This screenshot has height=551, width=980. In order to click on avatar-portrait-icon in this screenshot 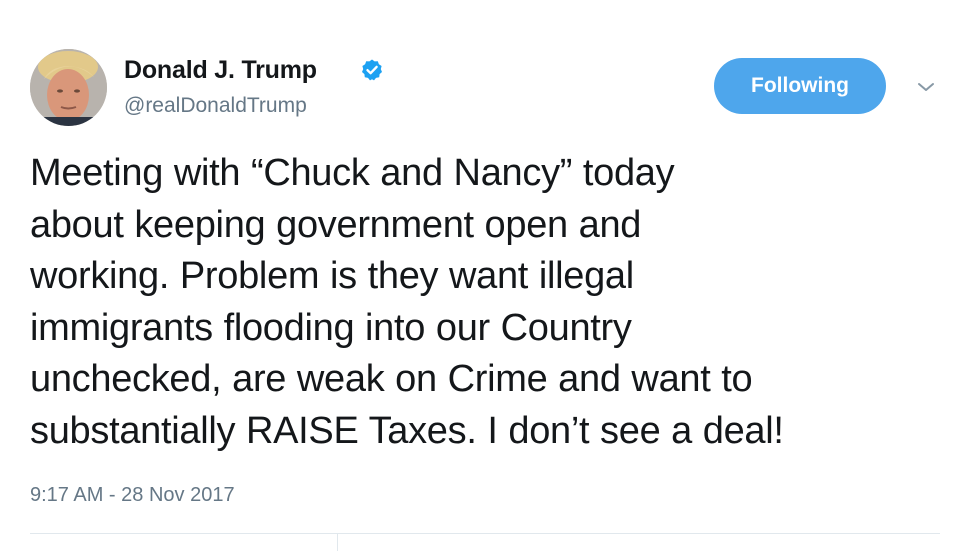, I will do `click(68, 87)`.